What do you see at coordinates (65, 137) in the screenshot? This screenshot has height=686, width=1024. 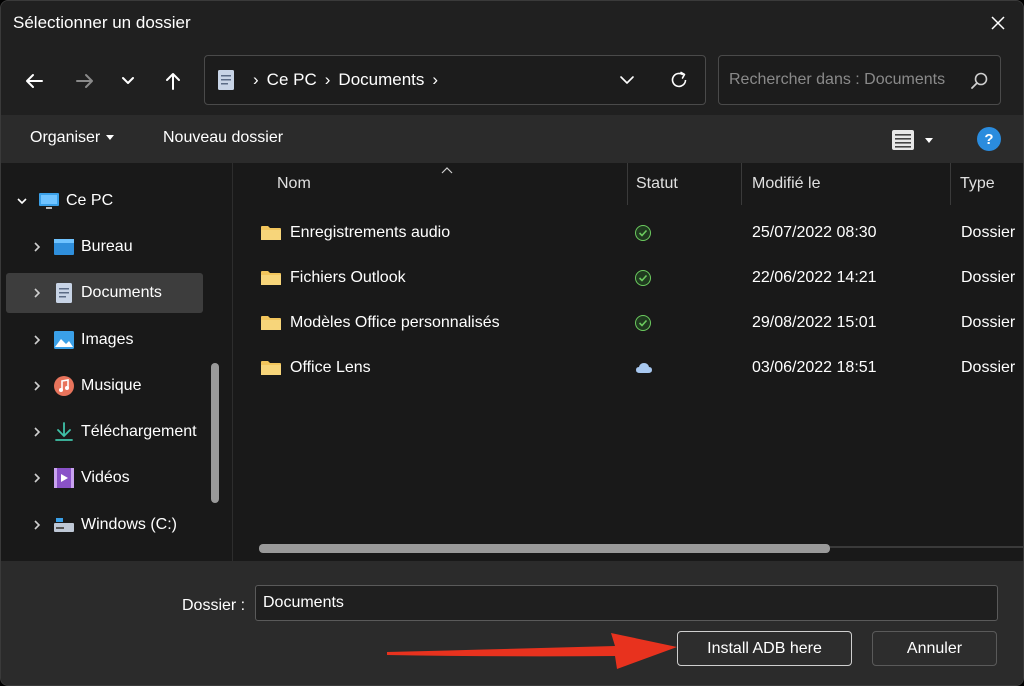 I see `organize-label: Organiser` at bounding box center [65, 137].